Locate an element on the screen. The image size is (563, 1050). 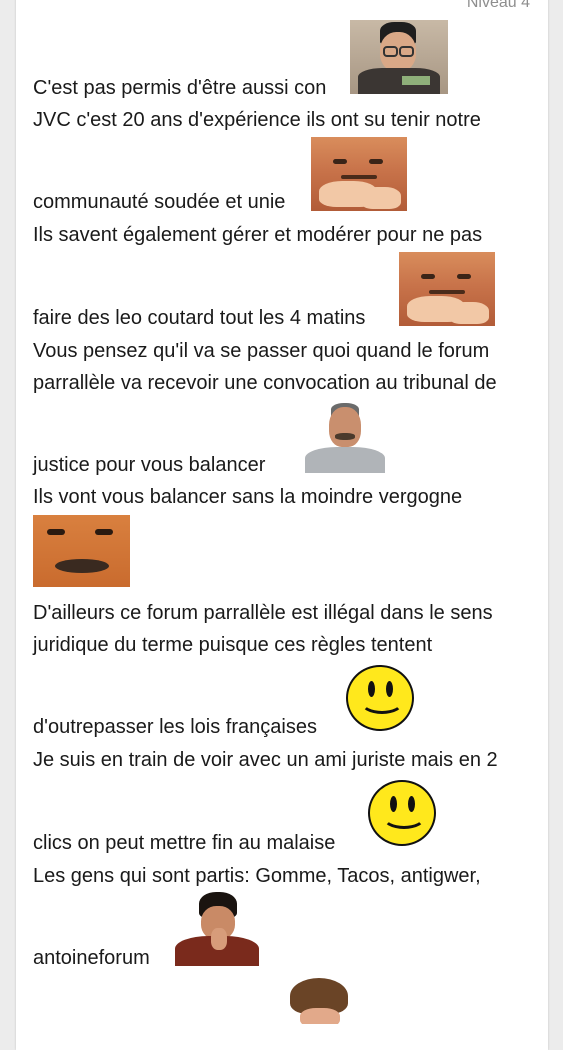
risitas-zoom-sticker is located at coordinates (81, 551).